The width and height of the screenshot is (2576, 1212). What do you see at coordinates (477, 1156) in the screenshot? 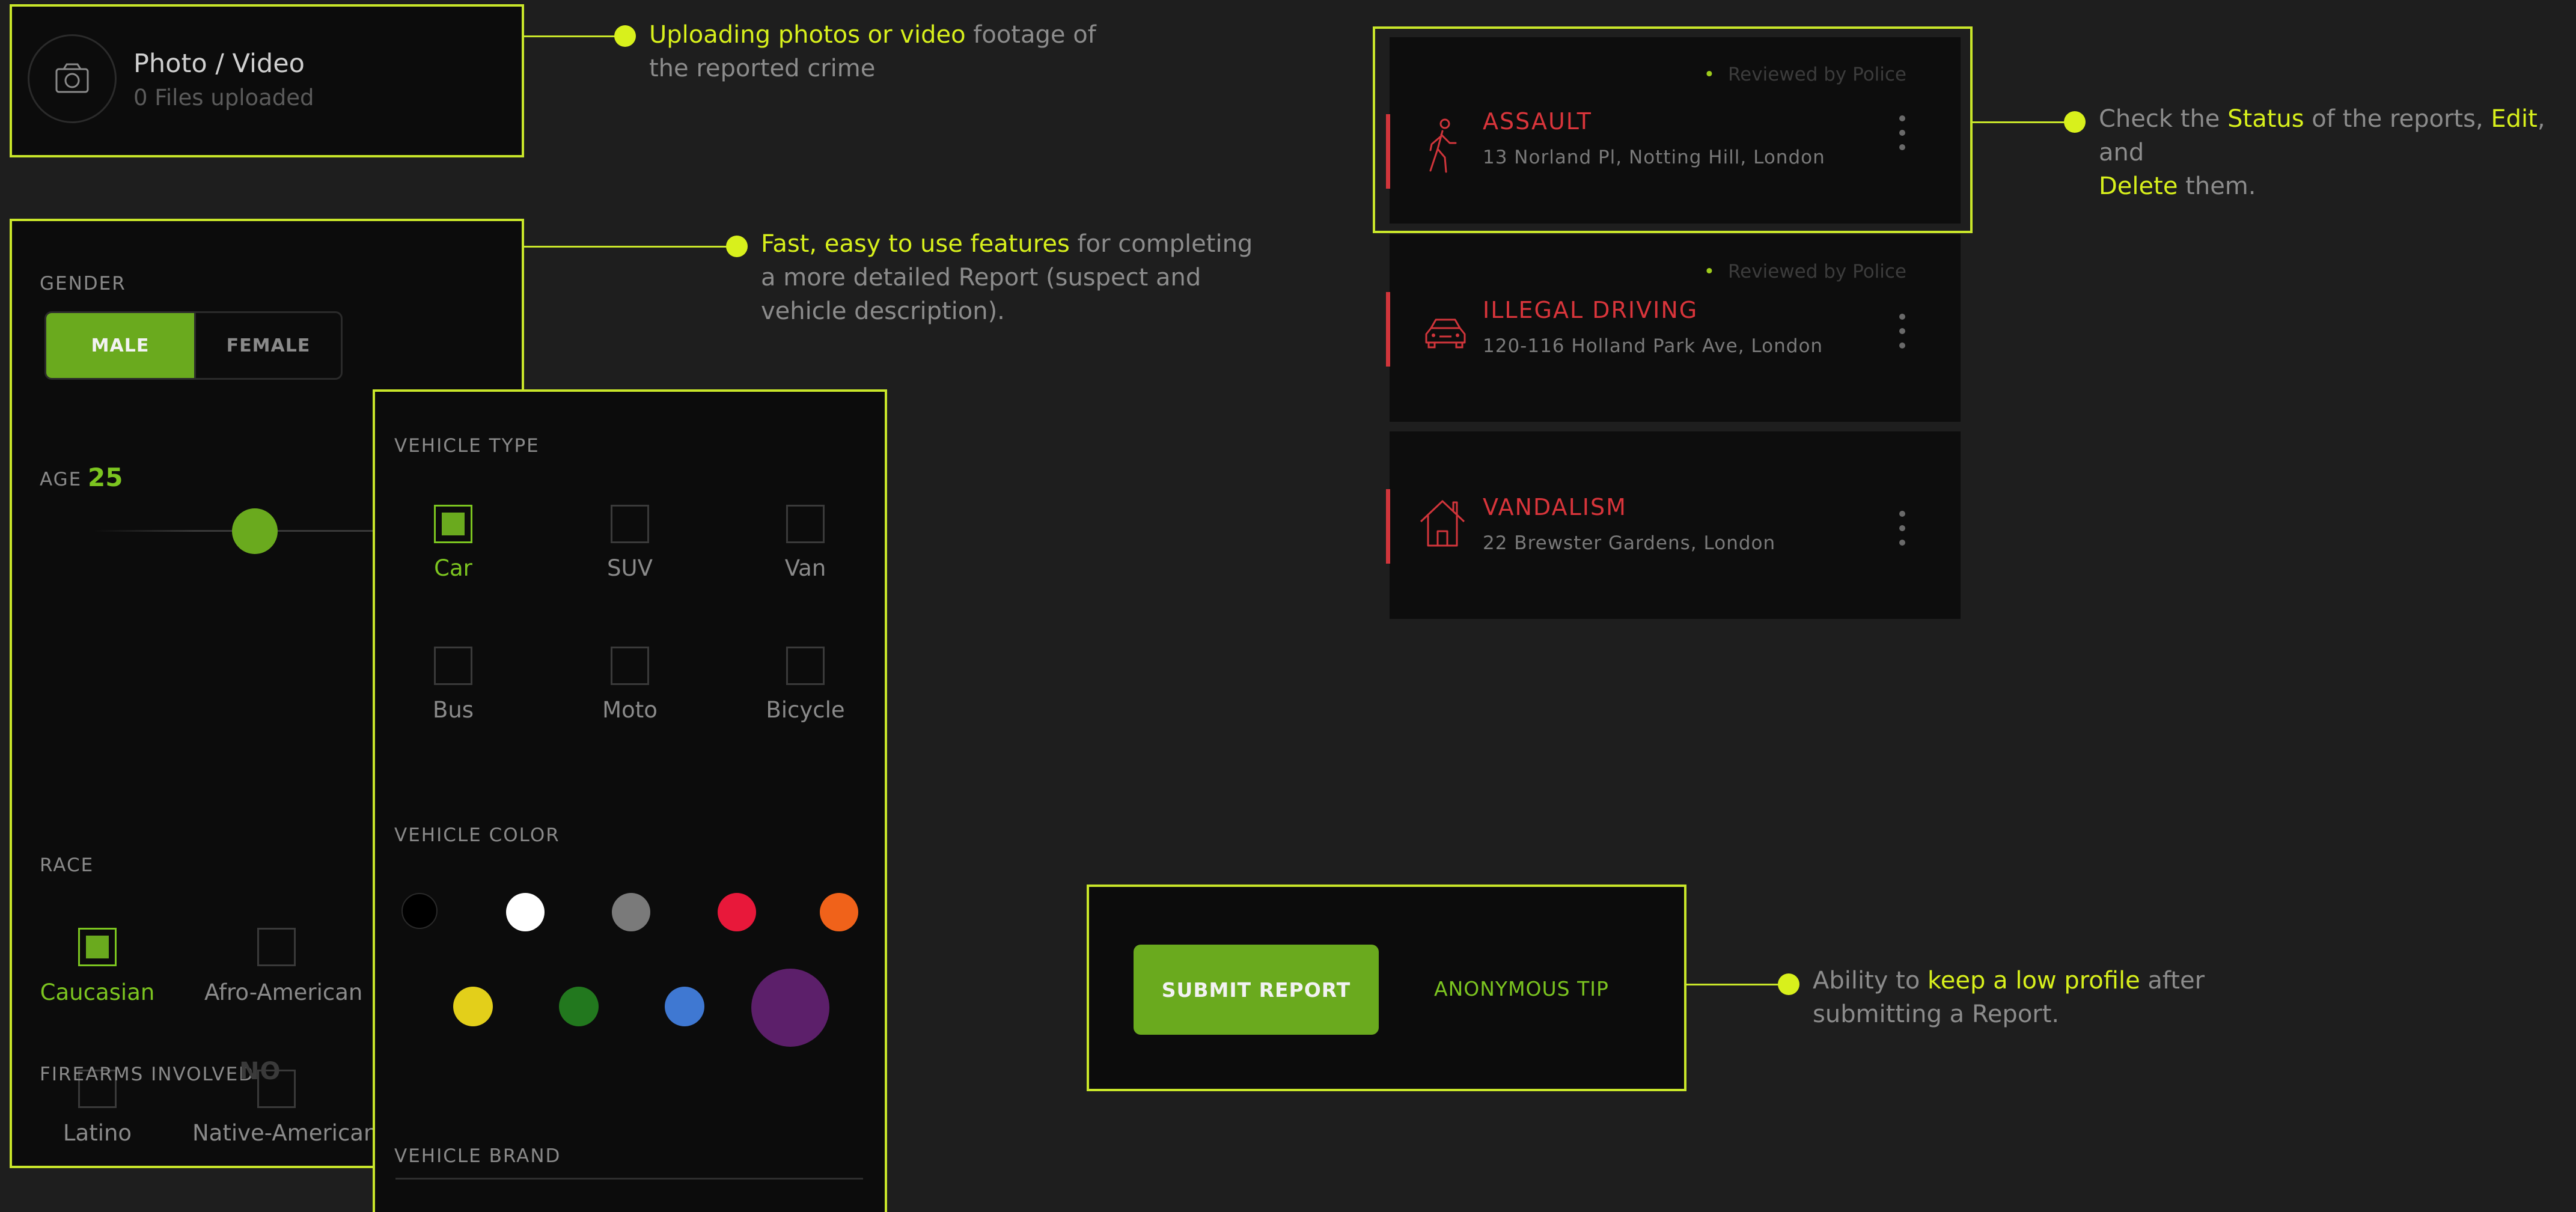
I see `vehicle-brand-label: VEHICLE BRAND` at bounding box center [477, 1156].